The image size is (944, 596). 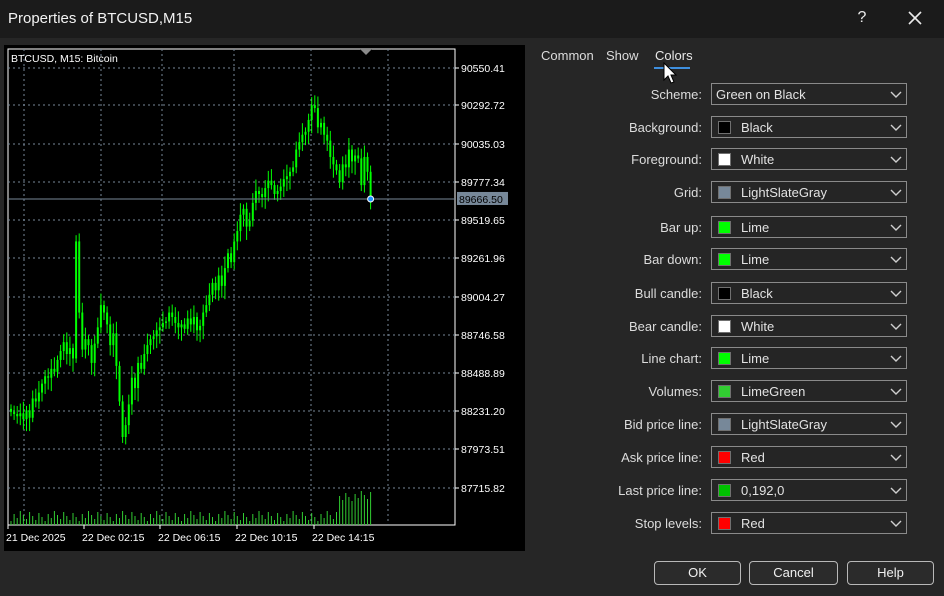 I want to click on select-value: White, so click(x=758, y=326).